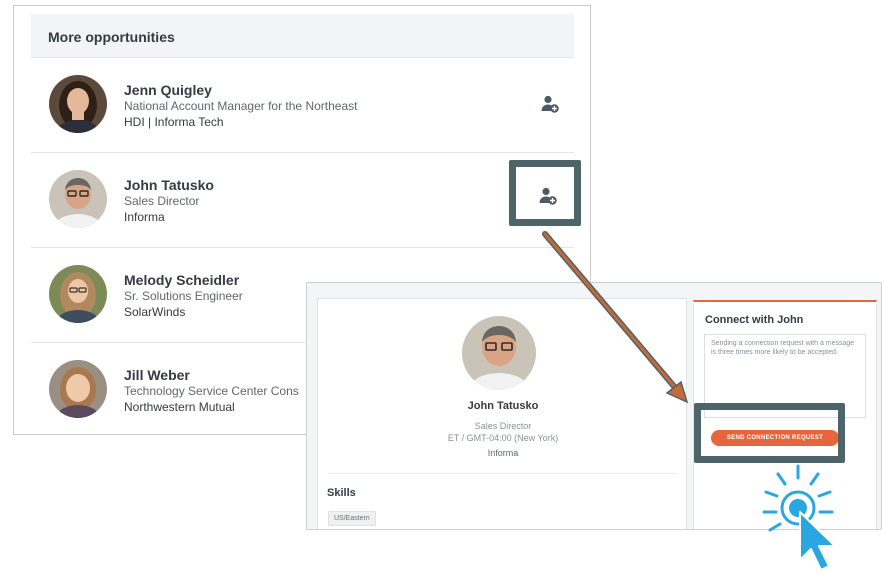  Describe the element at coordinates (754, 320) in the screenshot. I see `connect-title: Connect with John` at that location.